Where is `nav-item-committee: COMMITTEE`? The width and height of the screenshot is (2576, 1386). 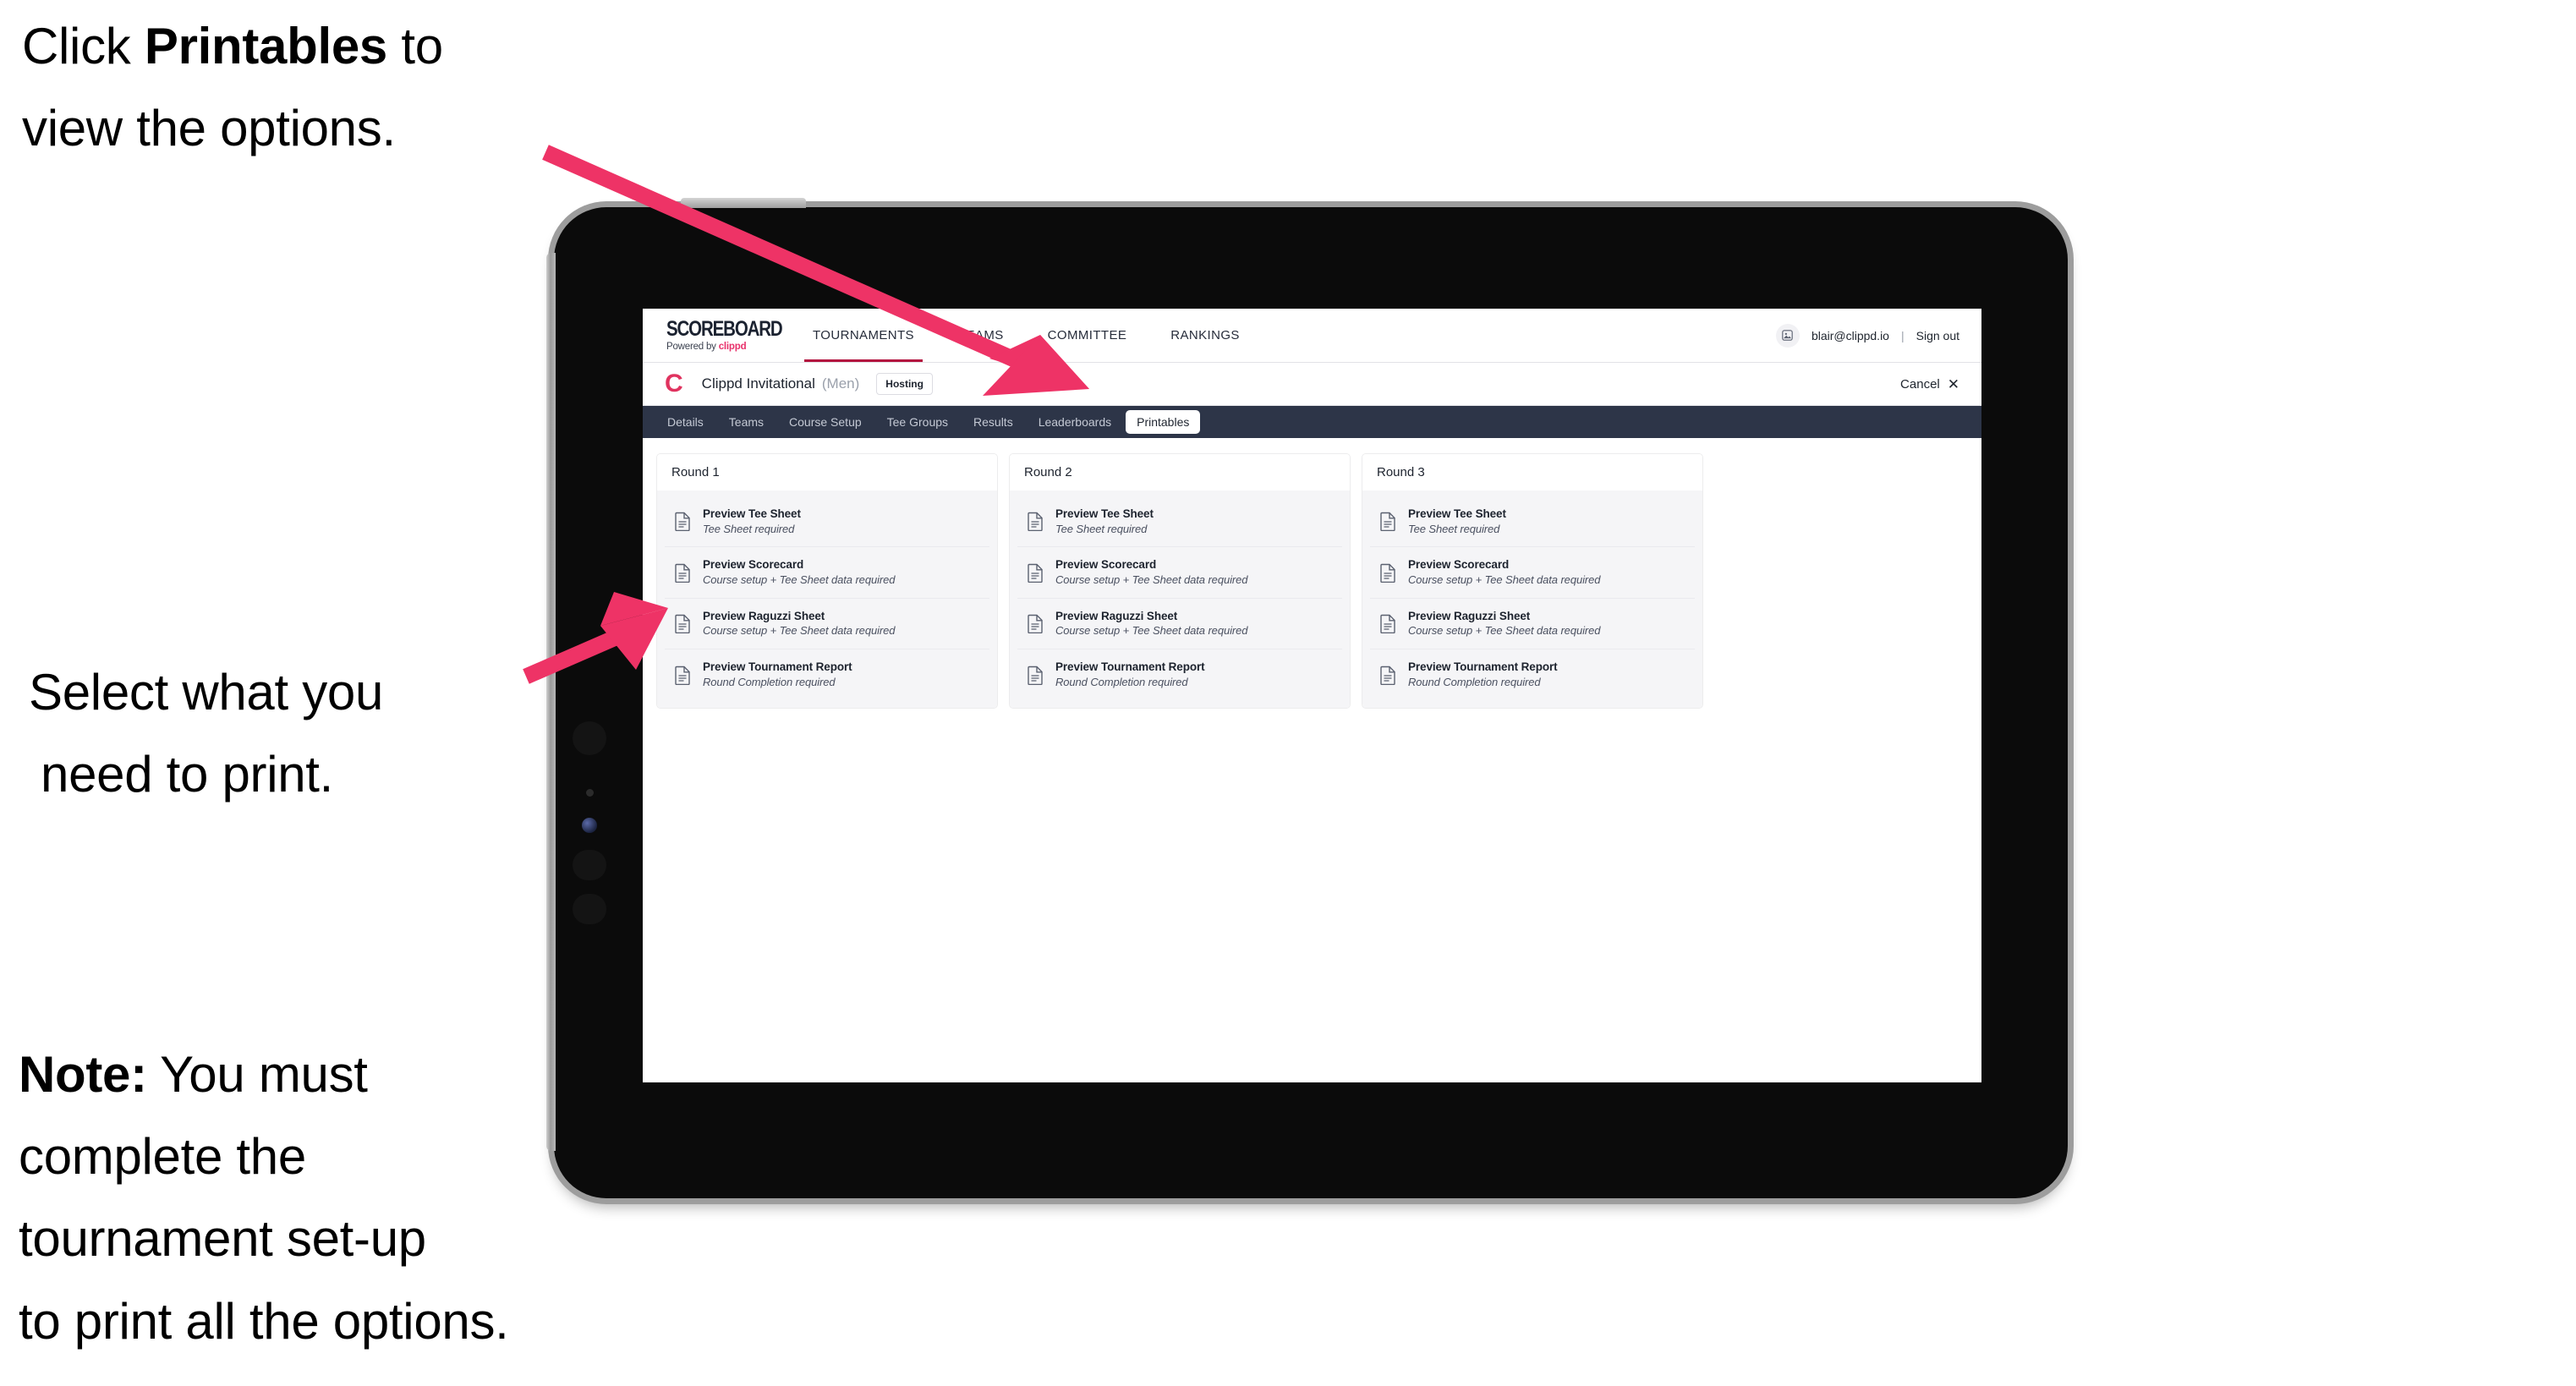 nav-item-committee: COMMITTEE is located at coordinates (1087, 335).